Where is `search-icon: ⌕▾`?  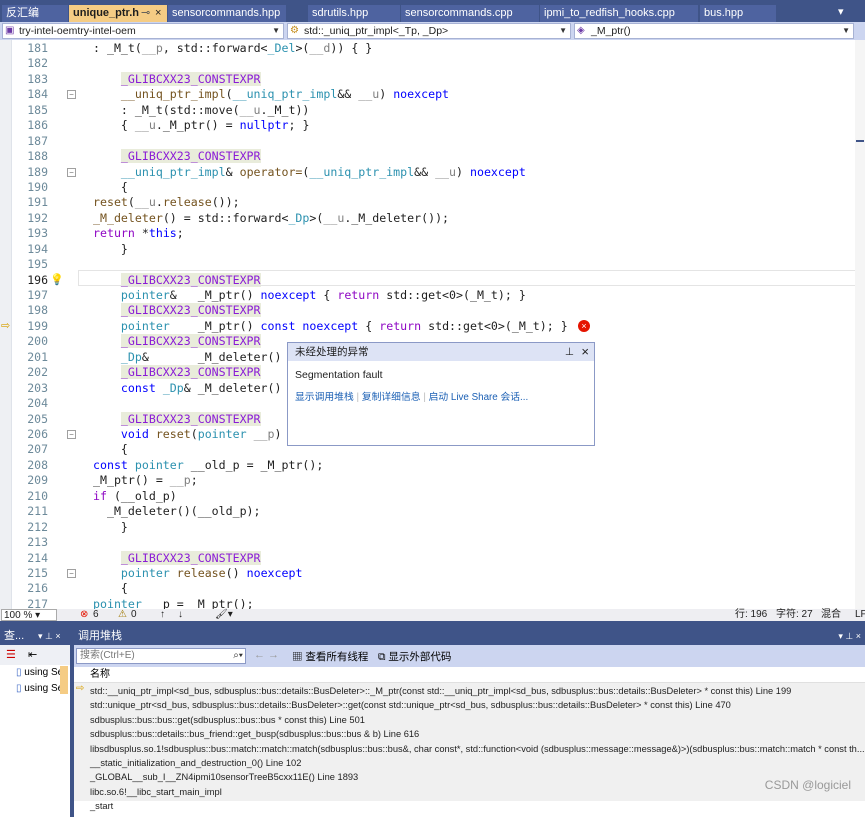 search-icon: ⌕▾ is located at coordinates (238, 656).